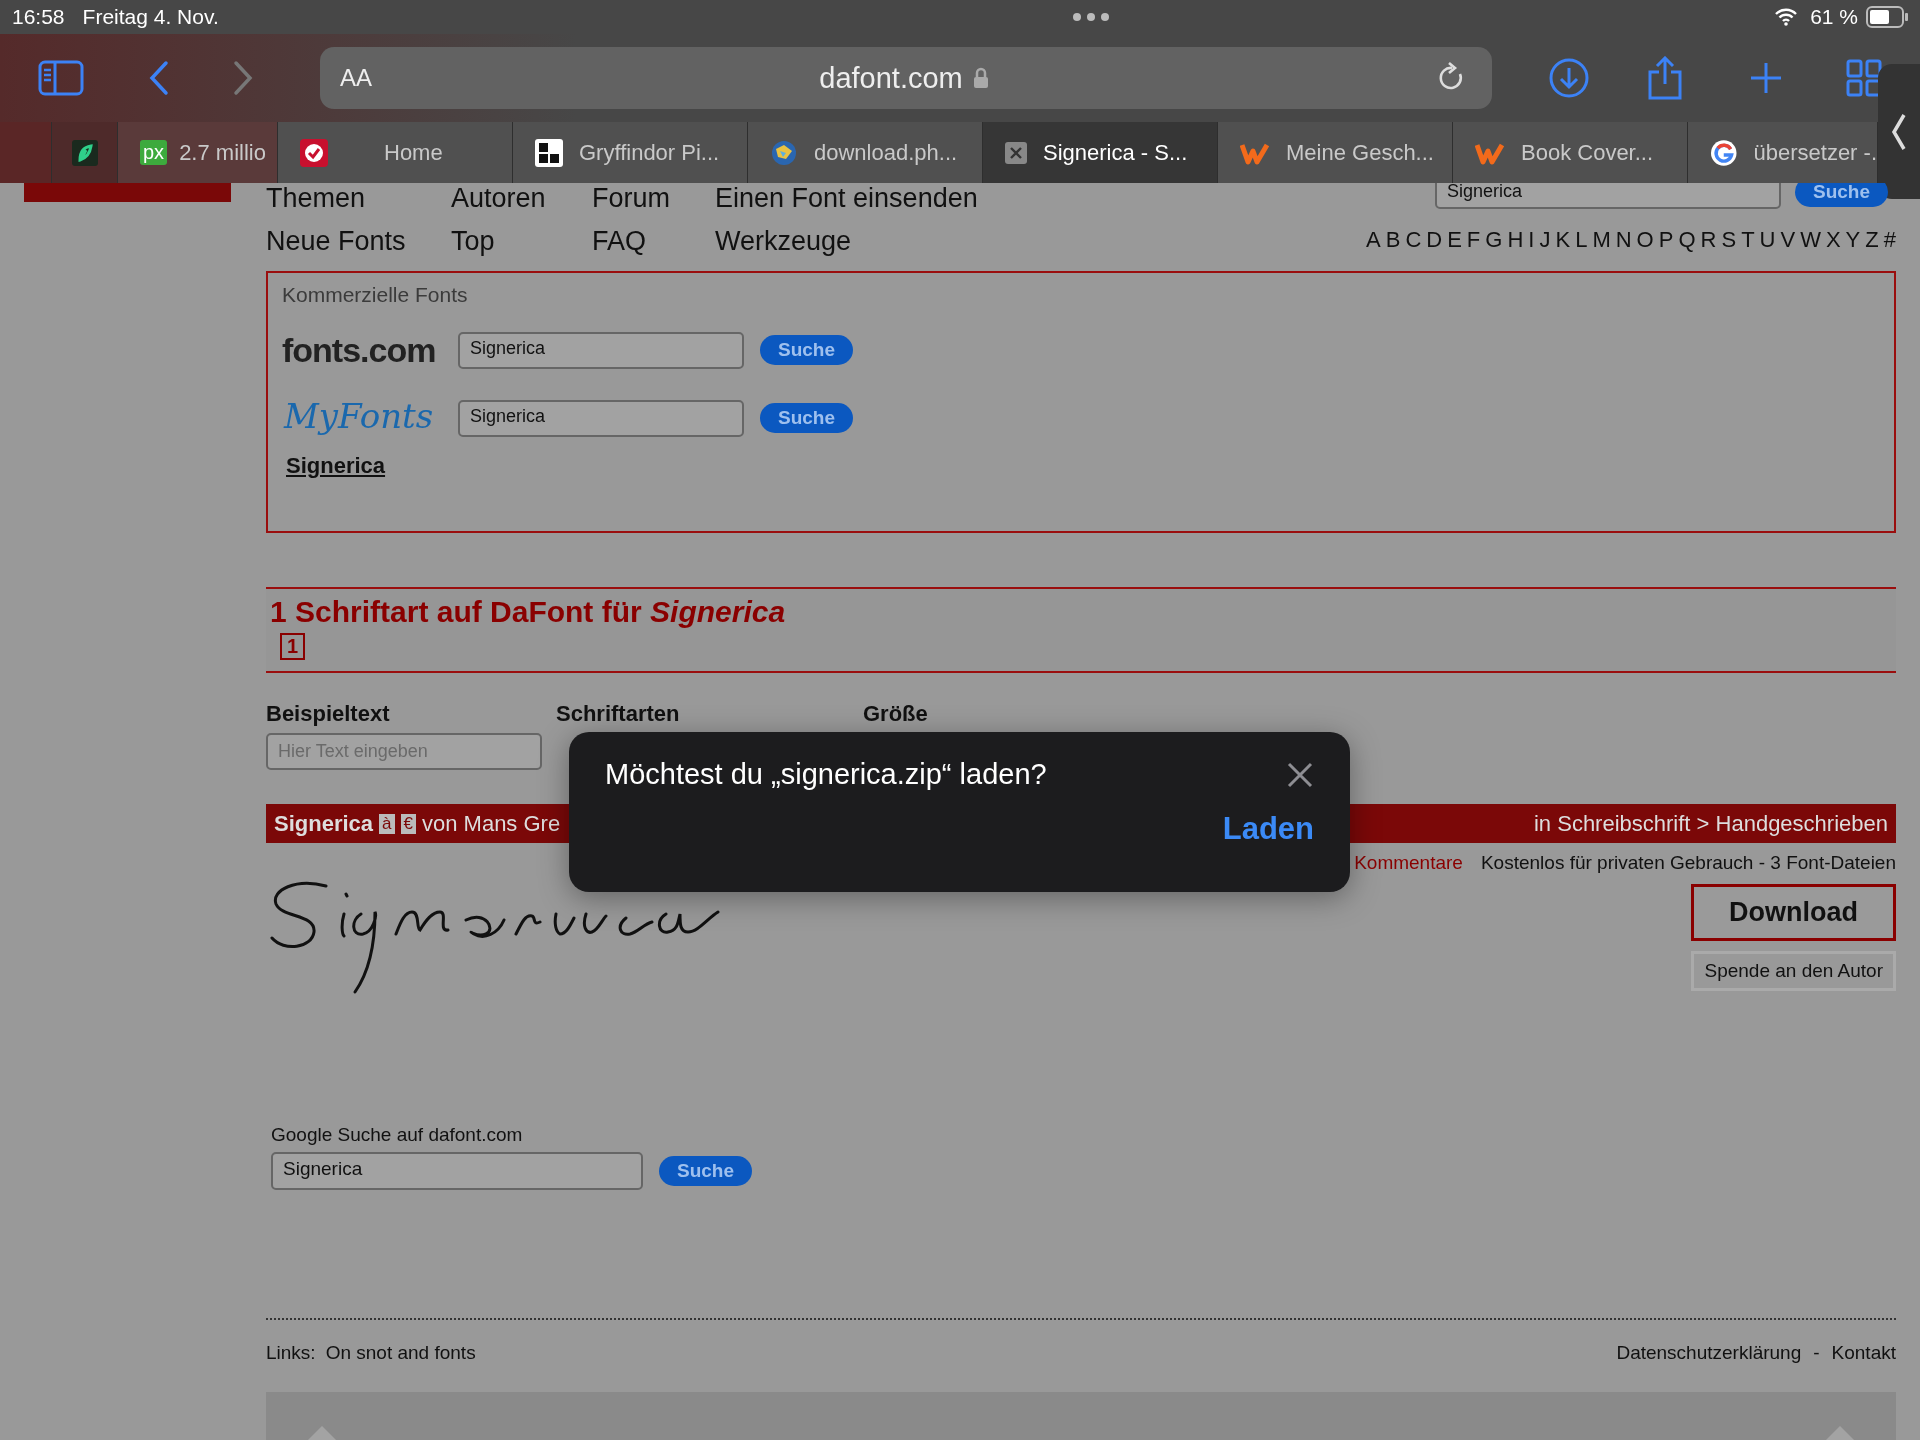 The image size is (1920, 1440). I want to click on letter-link: O, so click(1645, 240).